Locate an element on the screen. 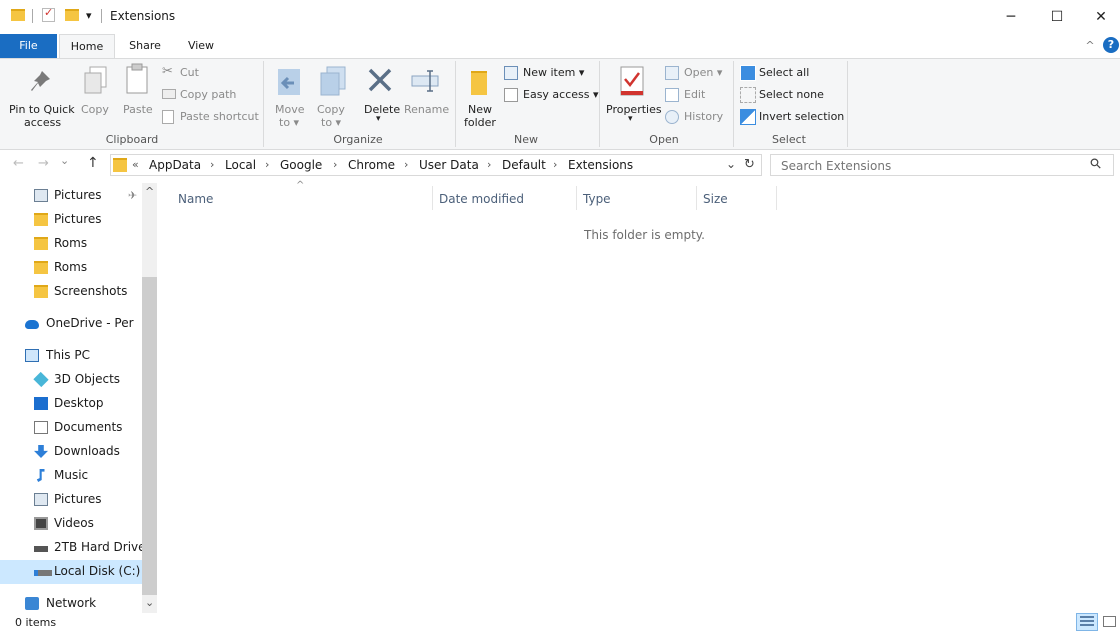 The height and width of the screenshot is (633, 1120). help-icon: ? is located at coordinates (1111, 45).